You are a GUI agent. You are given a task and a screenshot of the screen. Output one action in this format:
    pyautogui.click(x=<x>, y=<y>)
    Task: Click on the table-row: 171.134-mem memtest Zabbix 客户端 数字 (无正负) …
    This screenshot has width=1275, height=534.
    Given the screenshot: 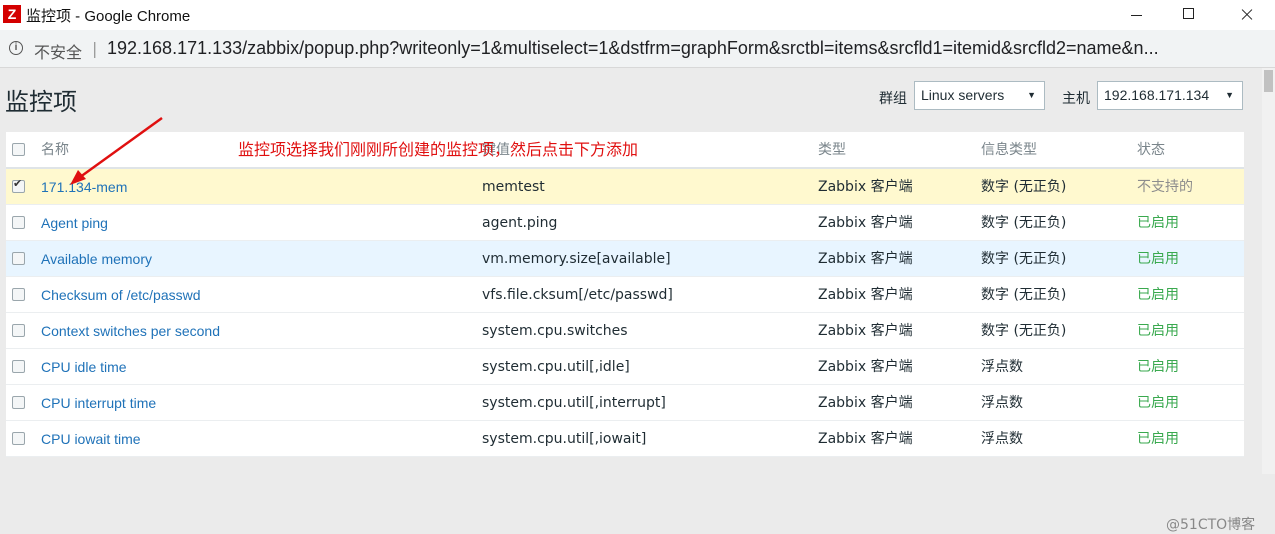 What is the action you would take?
    pyautogui.click(x=625, y=187)
    